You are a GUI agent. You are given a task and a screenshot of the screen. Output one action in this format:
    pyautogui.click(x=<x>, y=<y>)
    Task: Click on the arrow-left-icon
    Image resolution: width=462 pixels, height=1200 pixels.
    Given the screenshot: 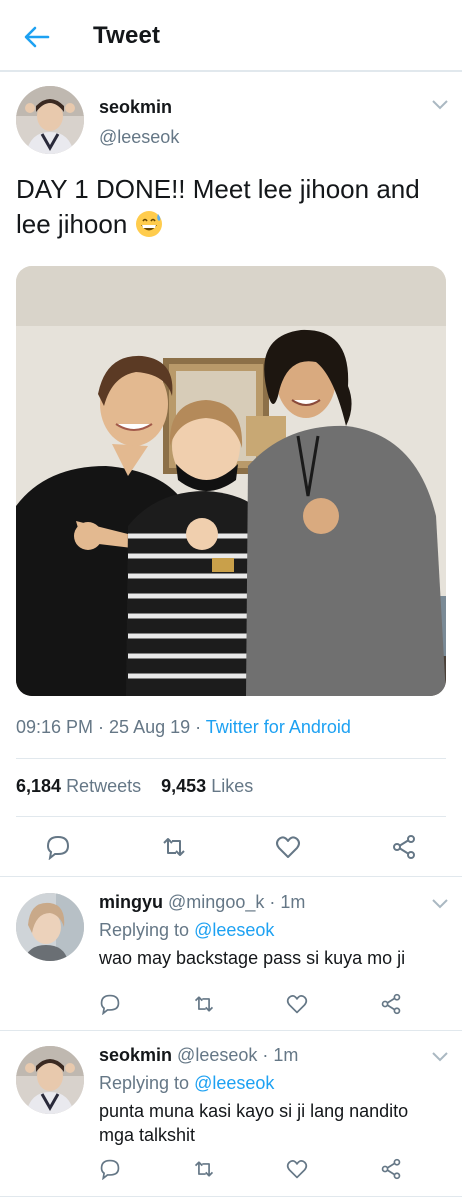 What is the action you would take?
    pyautogui.click(x=37, y=37)
    